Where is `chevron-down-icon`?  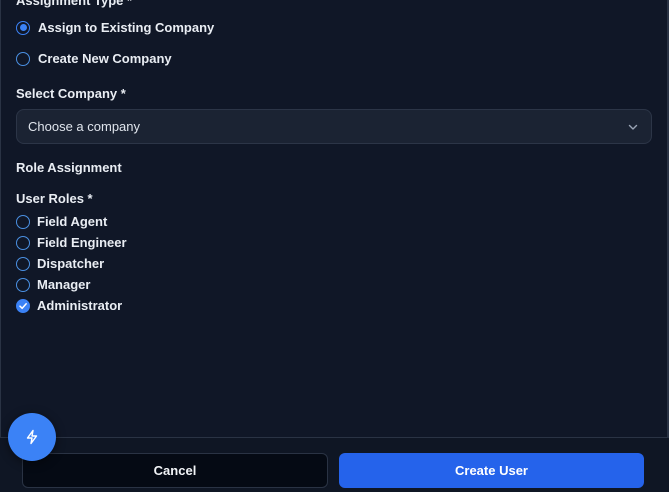 chevron-down-icon is located at coordinates (633, 127).